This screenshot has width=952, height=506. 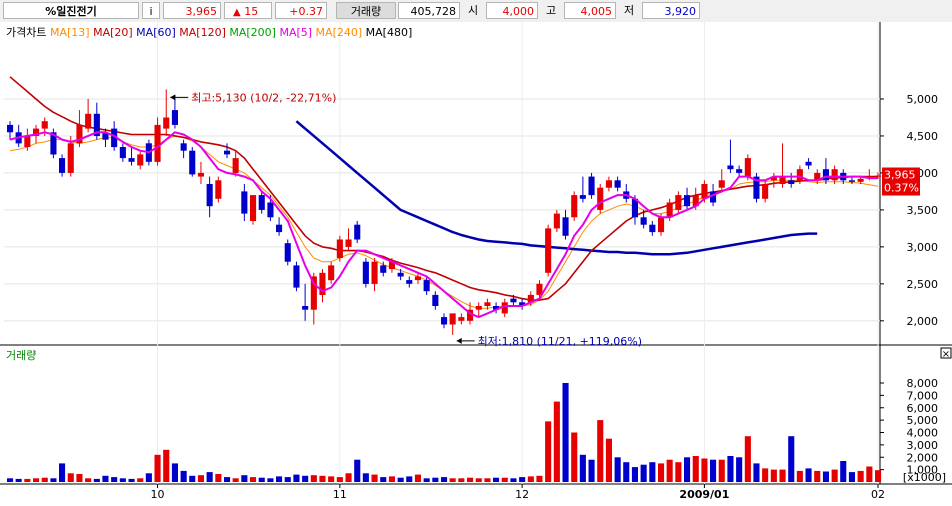 What do you see at coordinates (248, 10) in the screenshot?
I see `price-change: ▲ 15` at bounding box center [248, 10].